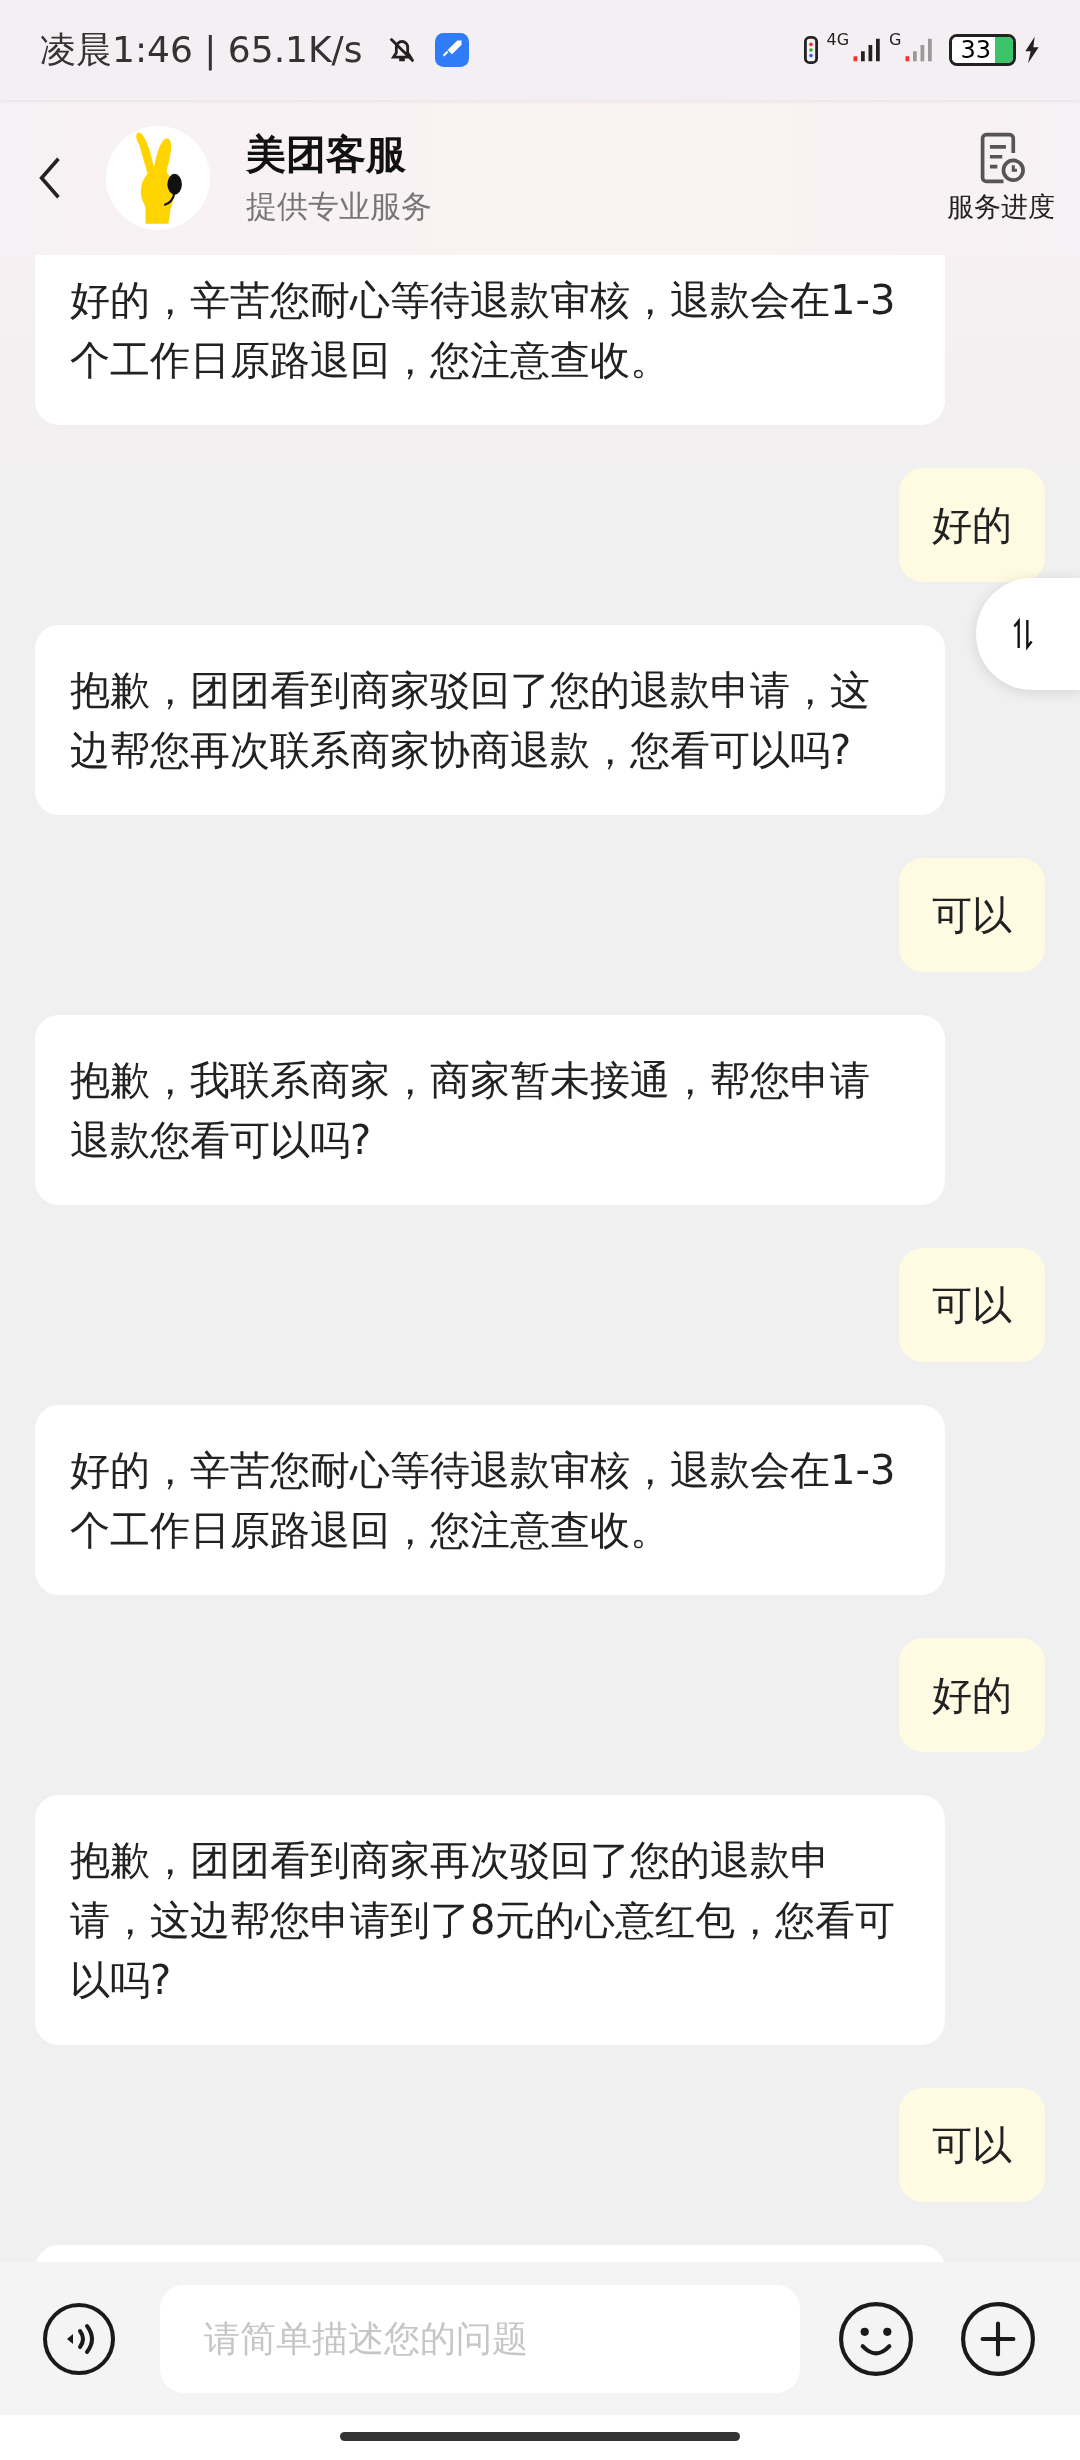 The image size is (1080, 2460). What do you see at coordinates (1028, 634) in the screenshot?
I see `scroll-toggle-button` at bounding box center [1028, 634].